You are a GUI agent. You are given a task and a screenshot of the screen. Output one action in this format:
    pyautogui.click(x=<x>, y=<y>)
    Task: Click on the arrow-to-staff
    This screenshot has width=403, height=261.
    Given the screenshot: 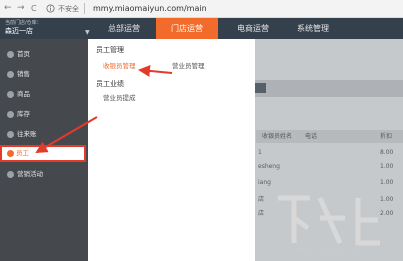 What is the action you would take?
    pyautogui.click(x=66, y=135)
    